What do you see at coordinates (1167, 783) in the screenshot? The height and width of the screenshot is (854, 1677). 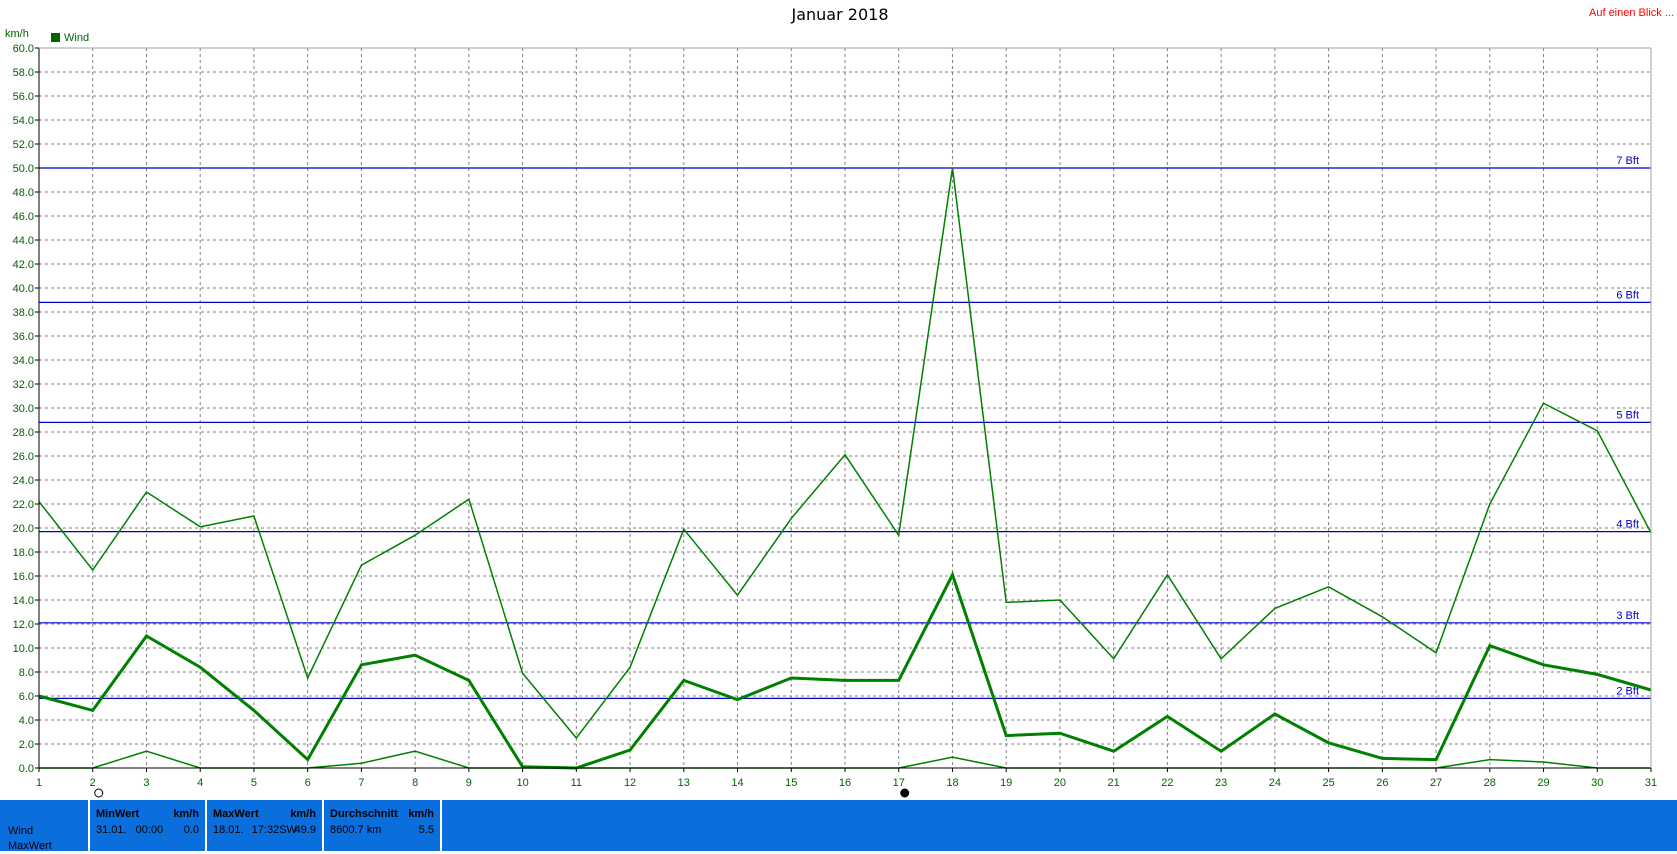 I see `x-tick-label: 22` at bounding box center [1167, 783].